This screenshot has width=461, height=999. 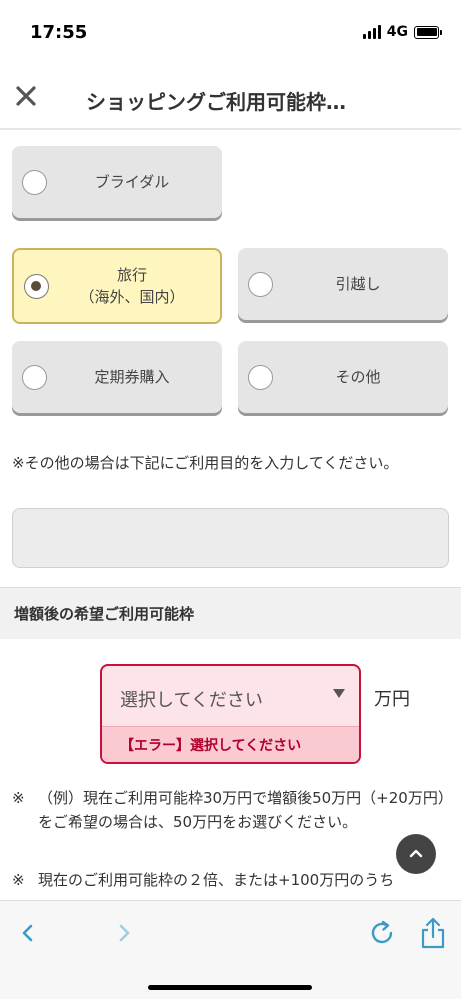 What do you see at coordinates (230, 613) in the screenshot?
I see `section-header: 増額後の希望ご利用可能枠` at bounding box center [230, 613].